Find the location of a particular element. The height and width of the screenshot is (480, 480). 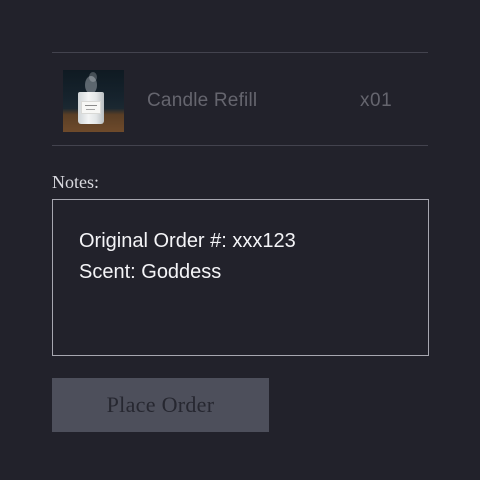

item-name: Candle Refill is located at coordinates (202, 100).